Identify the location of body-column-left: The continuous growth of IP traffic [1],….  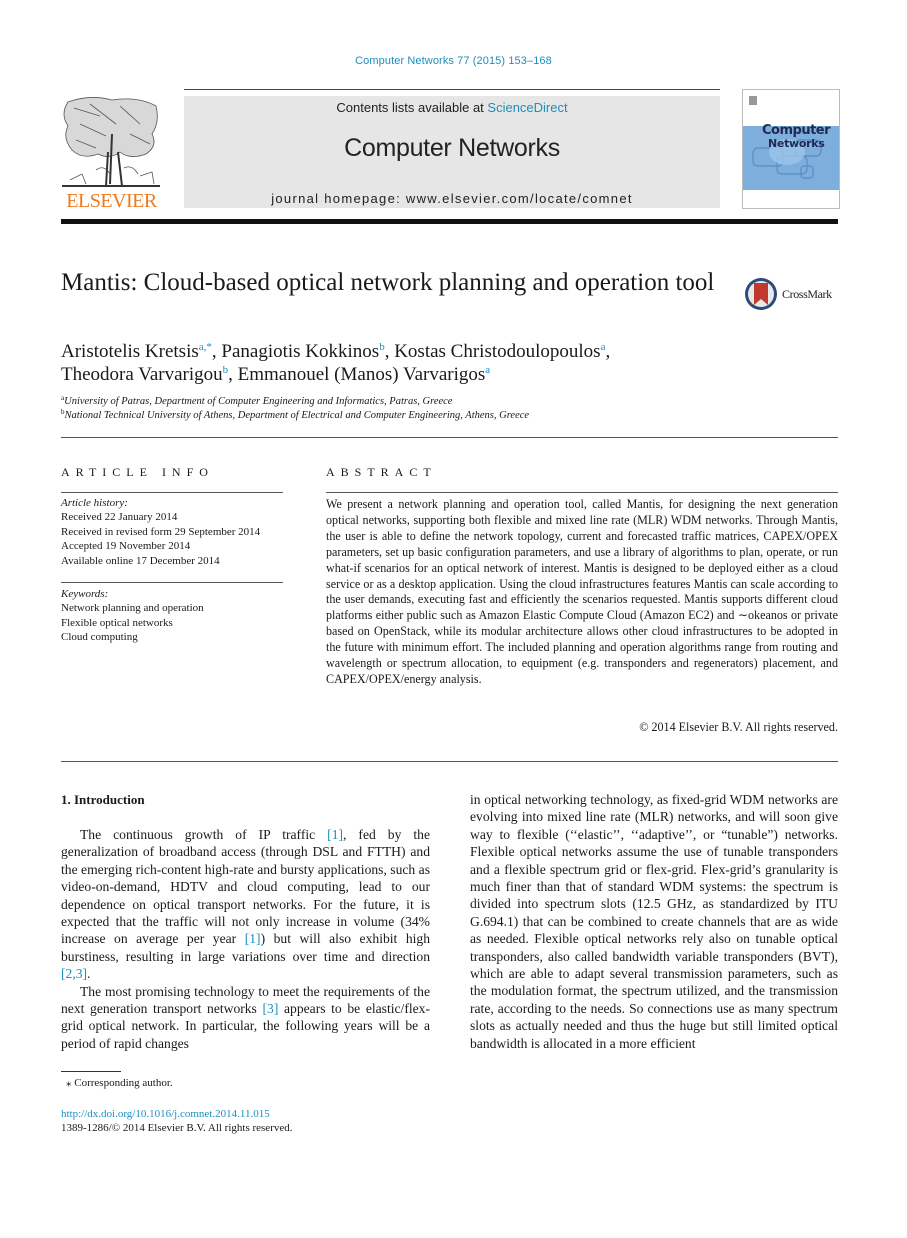
(245, 939).